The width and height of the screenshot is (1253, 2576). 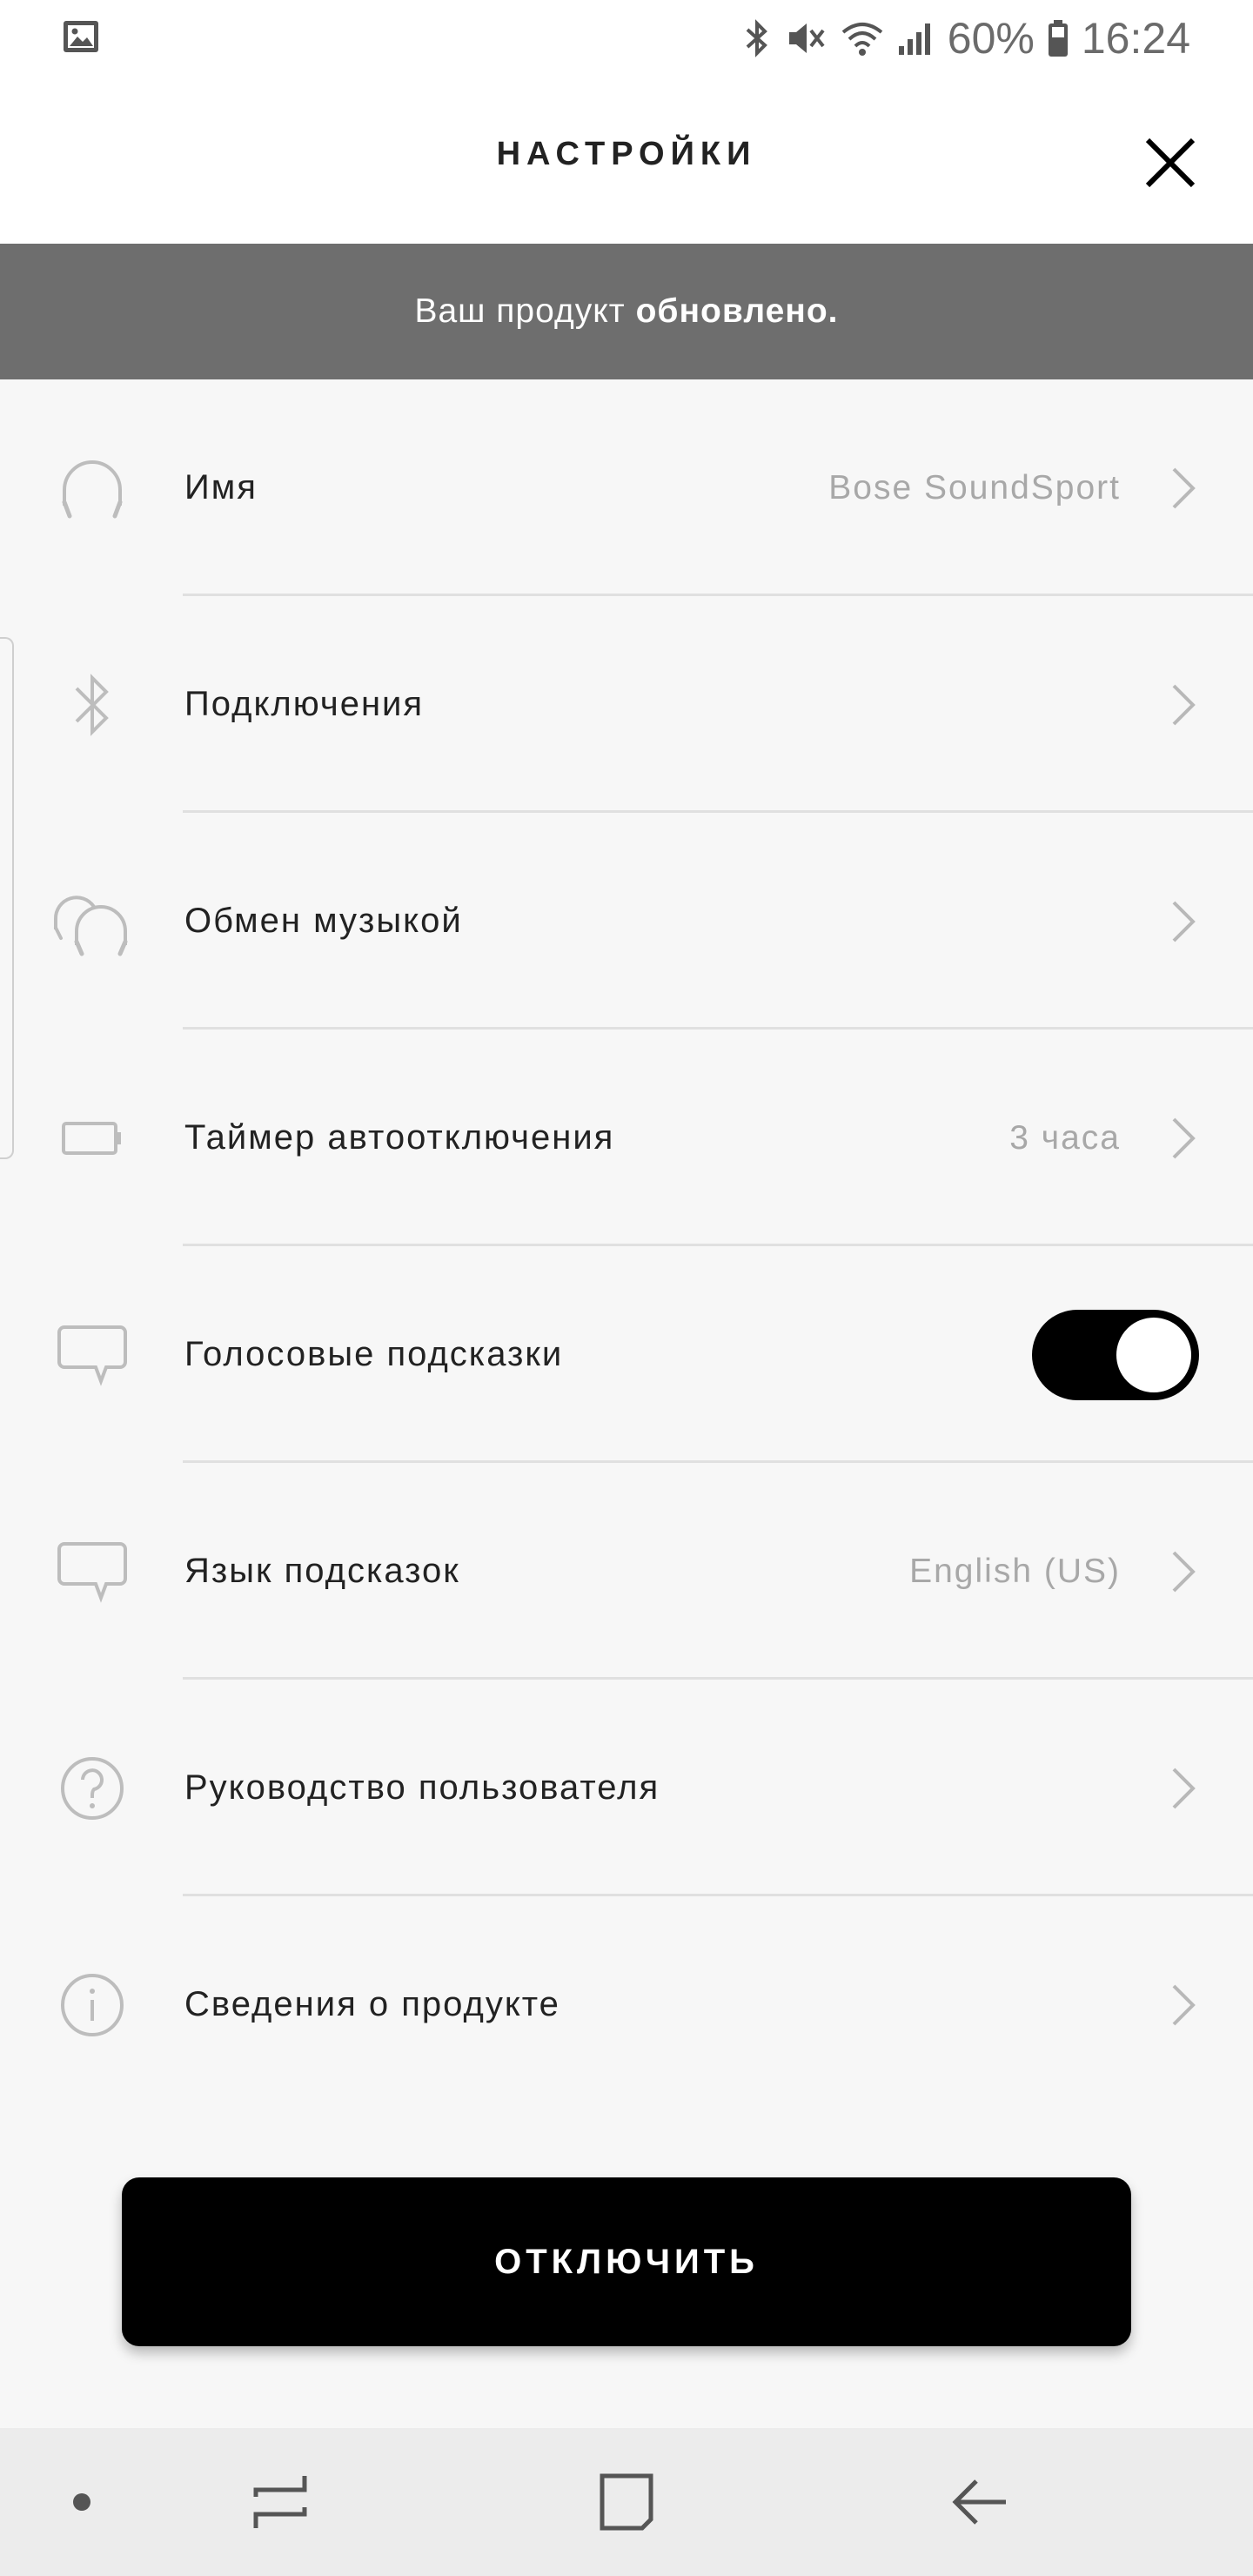 I want to click on voice-prompts-toggle, so click(x=1115, y=1354).